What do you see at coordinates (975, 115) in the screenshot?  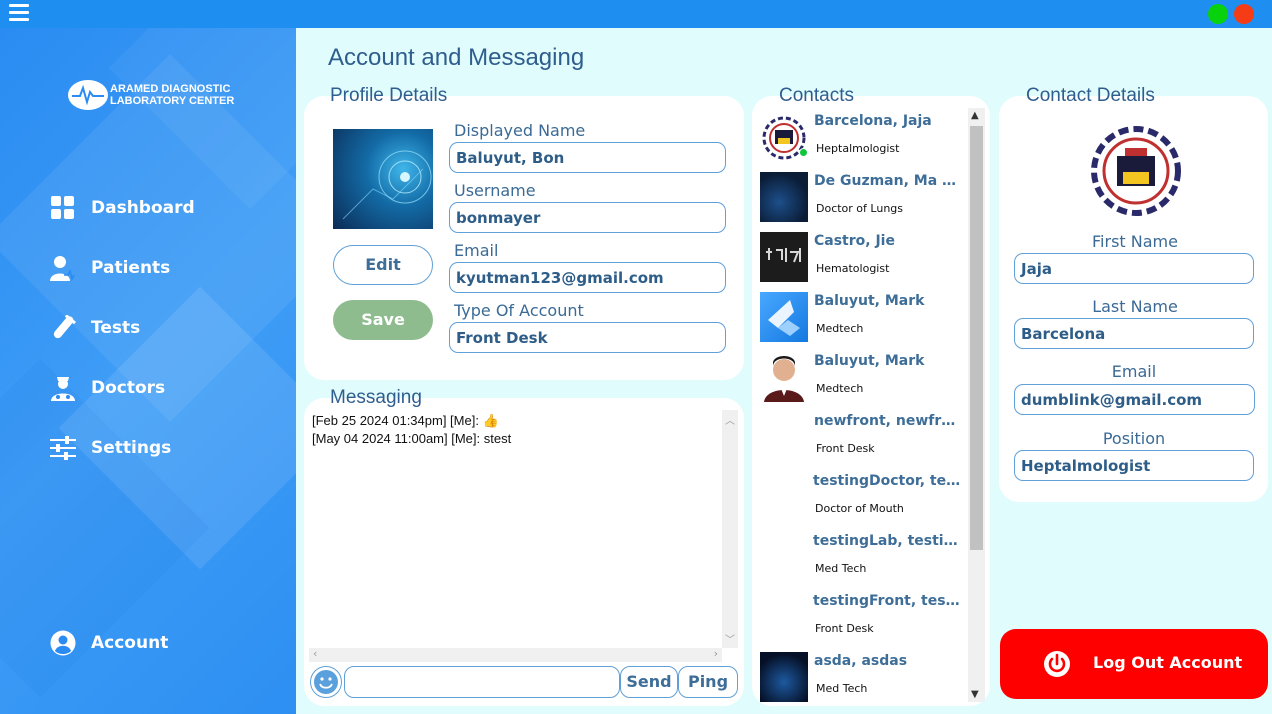 I see `scroll-up-icon: ▲` at bounding box center [975, 115].